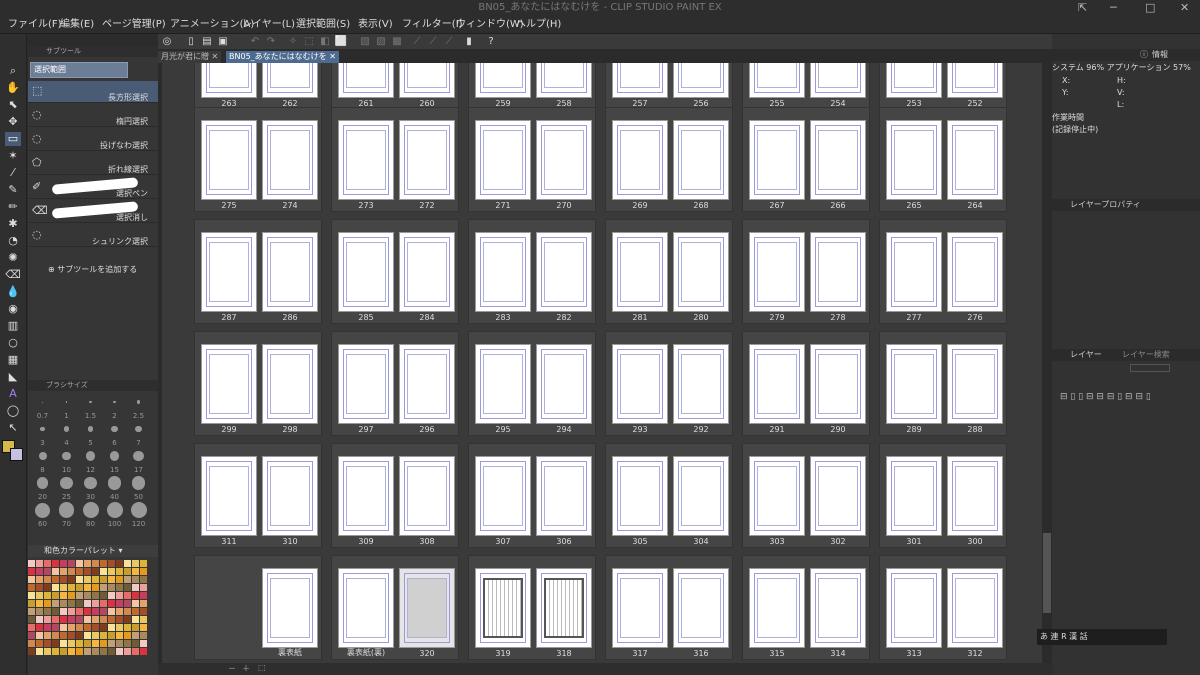  What do you see at coordinates (365, 41) in the screenshot?
I see `invert-selection-icon: ▧` at bounding box center [365, 41].